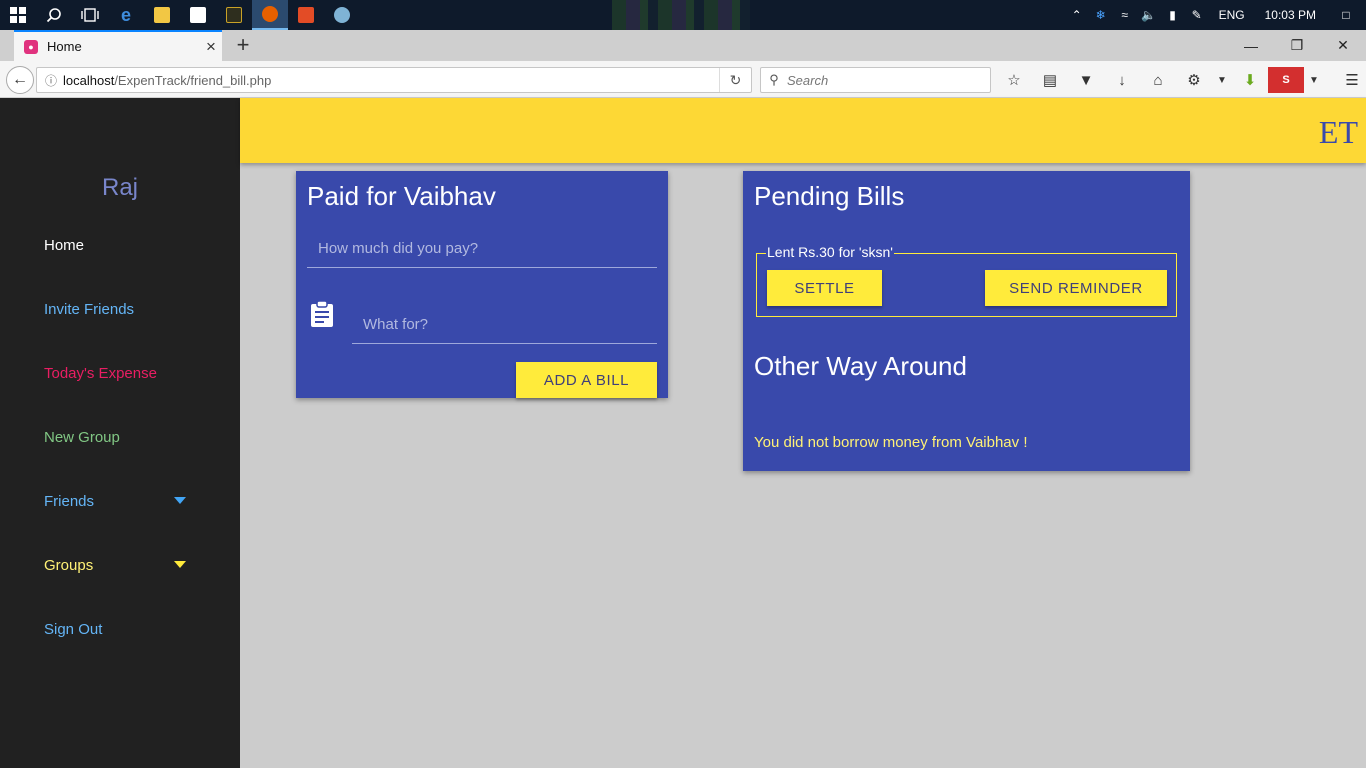 The height and width of the screenshot is (768, 1366). Describe the element at coordinates (683, 45) in the screenshot. I see `browser-tab-bar: ● Home × + — ❐ ✕` at that location.